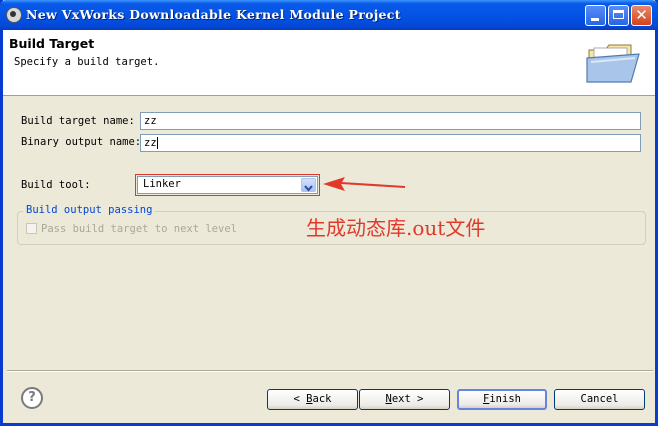 The image size is (658, 426). Describe the element at coordinates (14, 15) in the screenshot. I see `app-icon` at that location.